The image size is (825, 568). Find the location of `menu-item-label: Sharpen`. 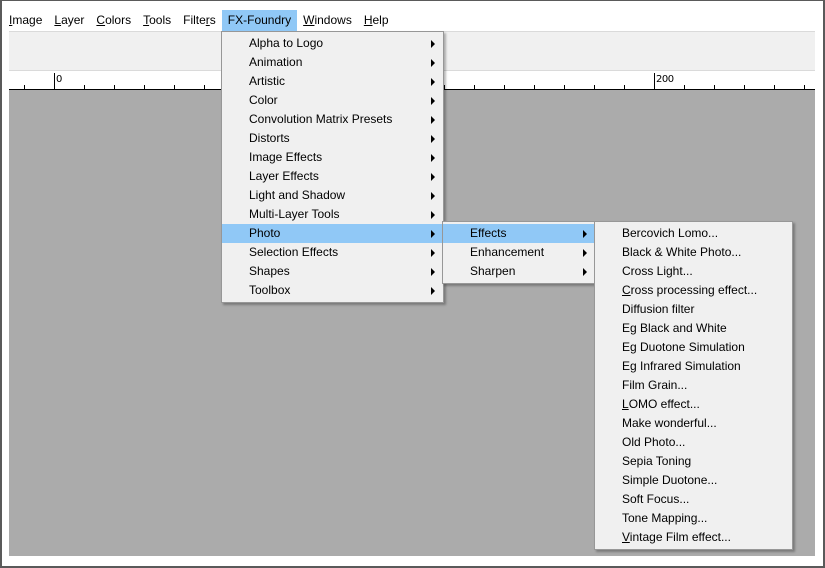

menu-item-label: Sharpen is located at coordinates (493, 271).